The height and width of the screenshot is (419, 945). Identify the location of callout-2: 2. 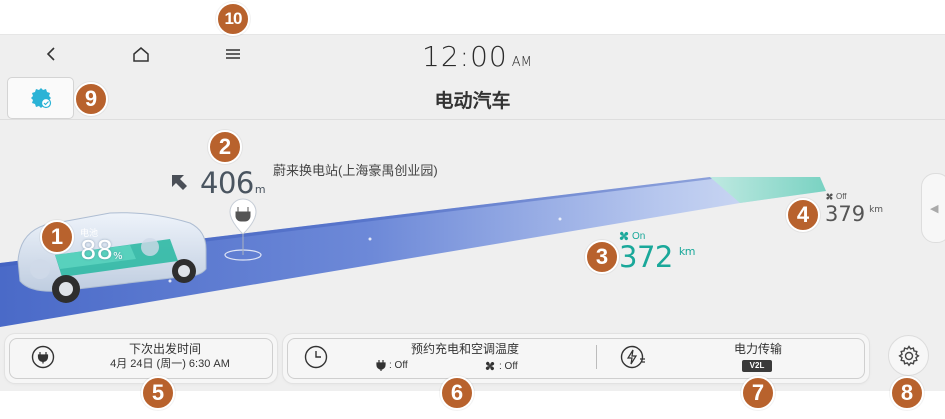
(225, 147).